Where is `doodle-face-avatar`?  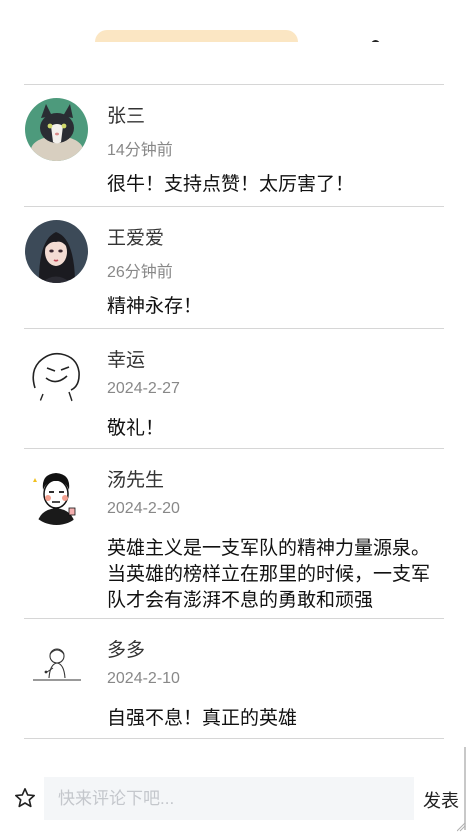 doodle-face-avatar is located at coordinates (56, 373).